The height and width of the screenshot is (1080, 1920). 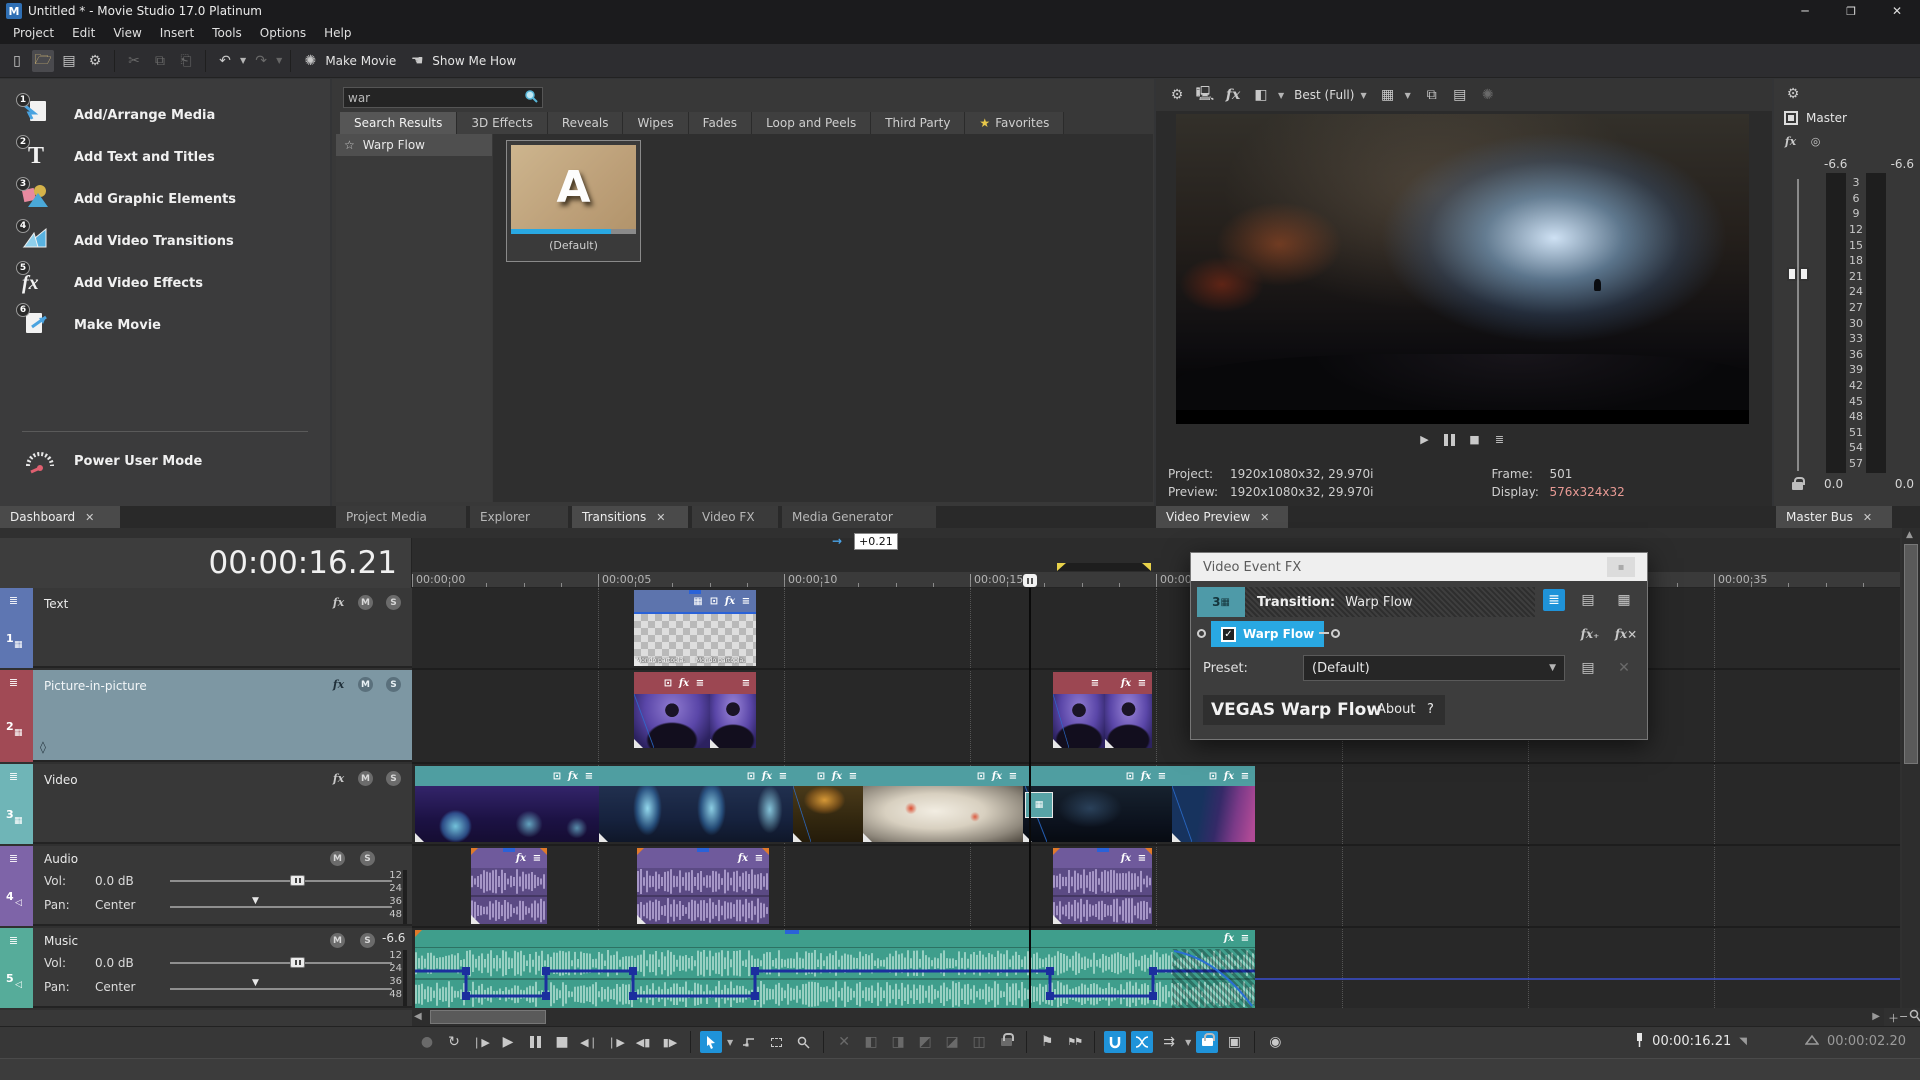 I want to click on track-name: Text, so click(x=56, y=604).